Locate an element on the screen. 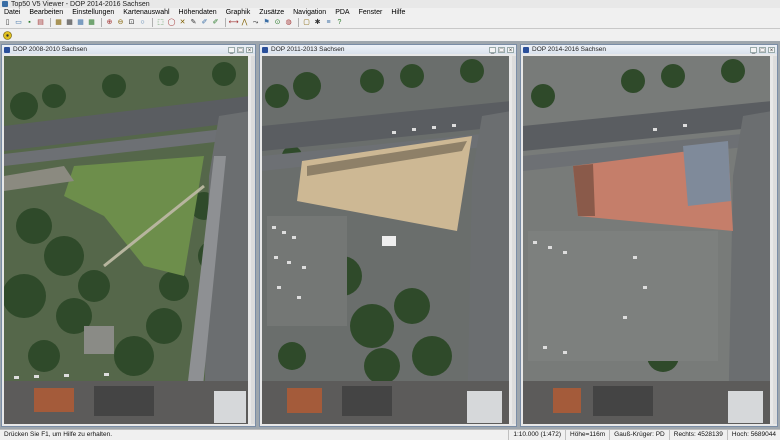  map-window-title: DOP 2014-2016 Sachsen is located at coordinates (569, 49).